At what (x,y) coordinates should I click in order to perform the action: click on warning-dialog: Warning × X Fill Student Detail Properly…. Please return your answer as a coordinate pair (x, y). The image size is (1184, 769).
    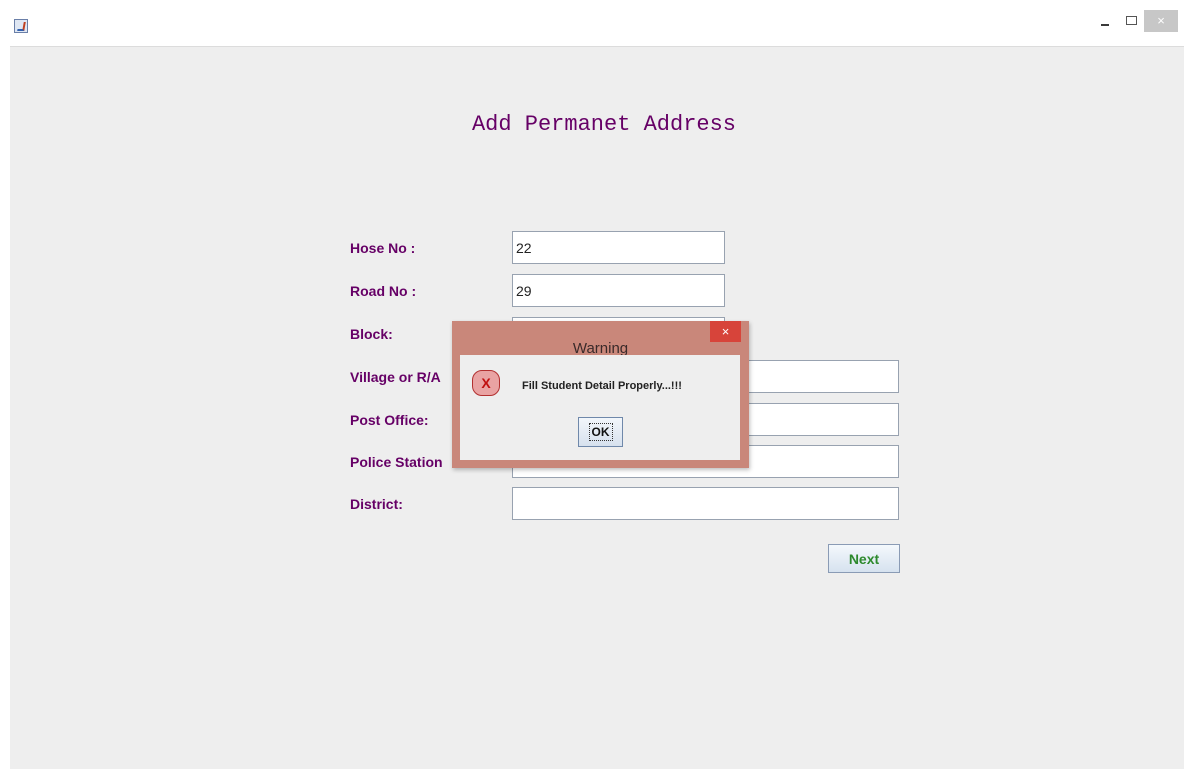
    Looking at the image, I should click on (600, 394).